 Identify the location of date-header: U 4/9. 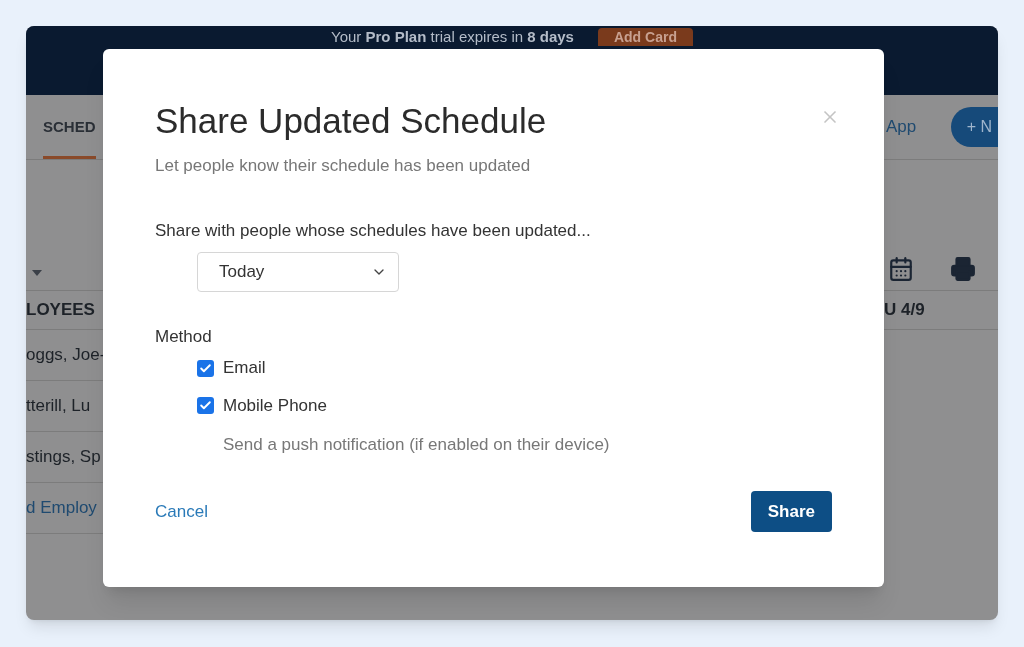
(904, 310).